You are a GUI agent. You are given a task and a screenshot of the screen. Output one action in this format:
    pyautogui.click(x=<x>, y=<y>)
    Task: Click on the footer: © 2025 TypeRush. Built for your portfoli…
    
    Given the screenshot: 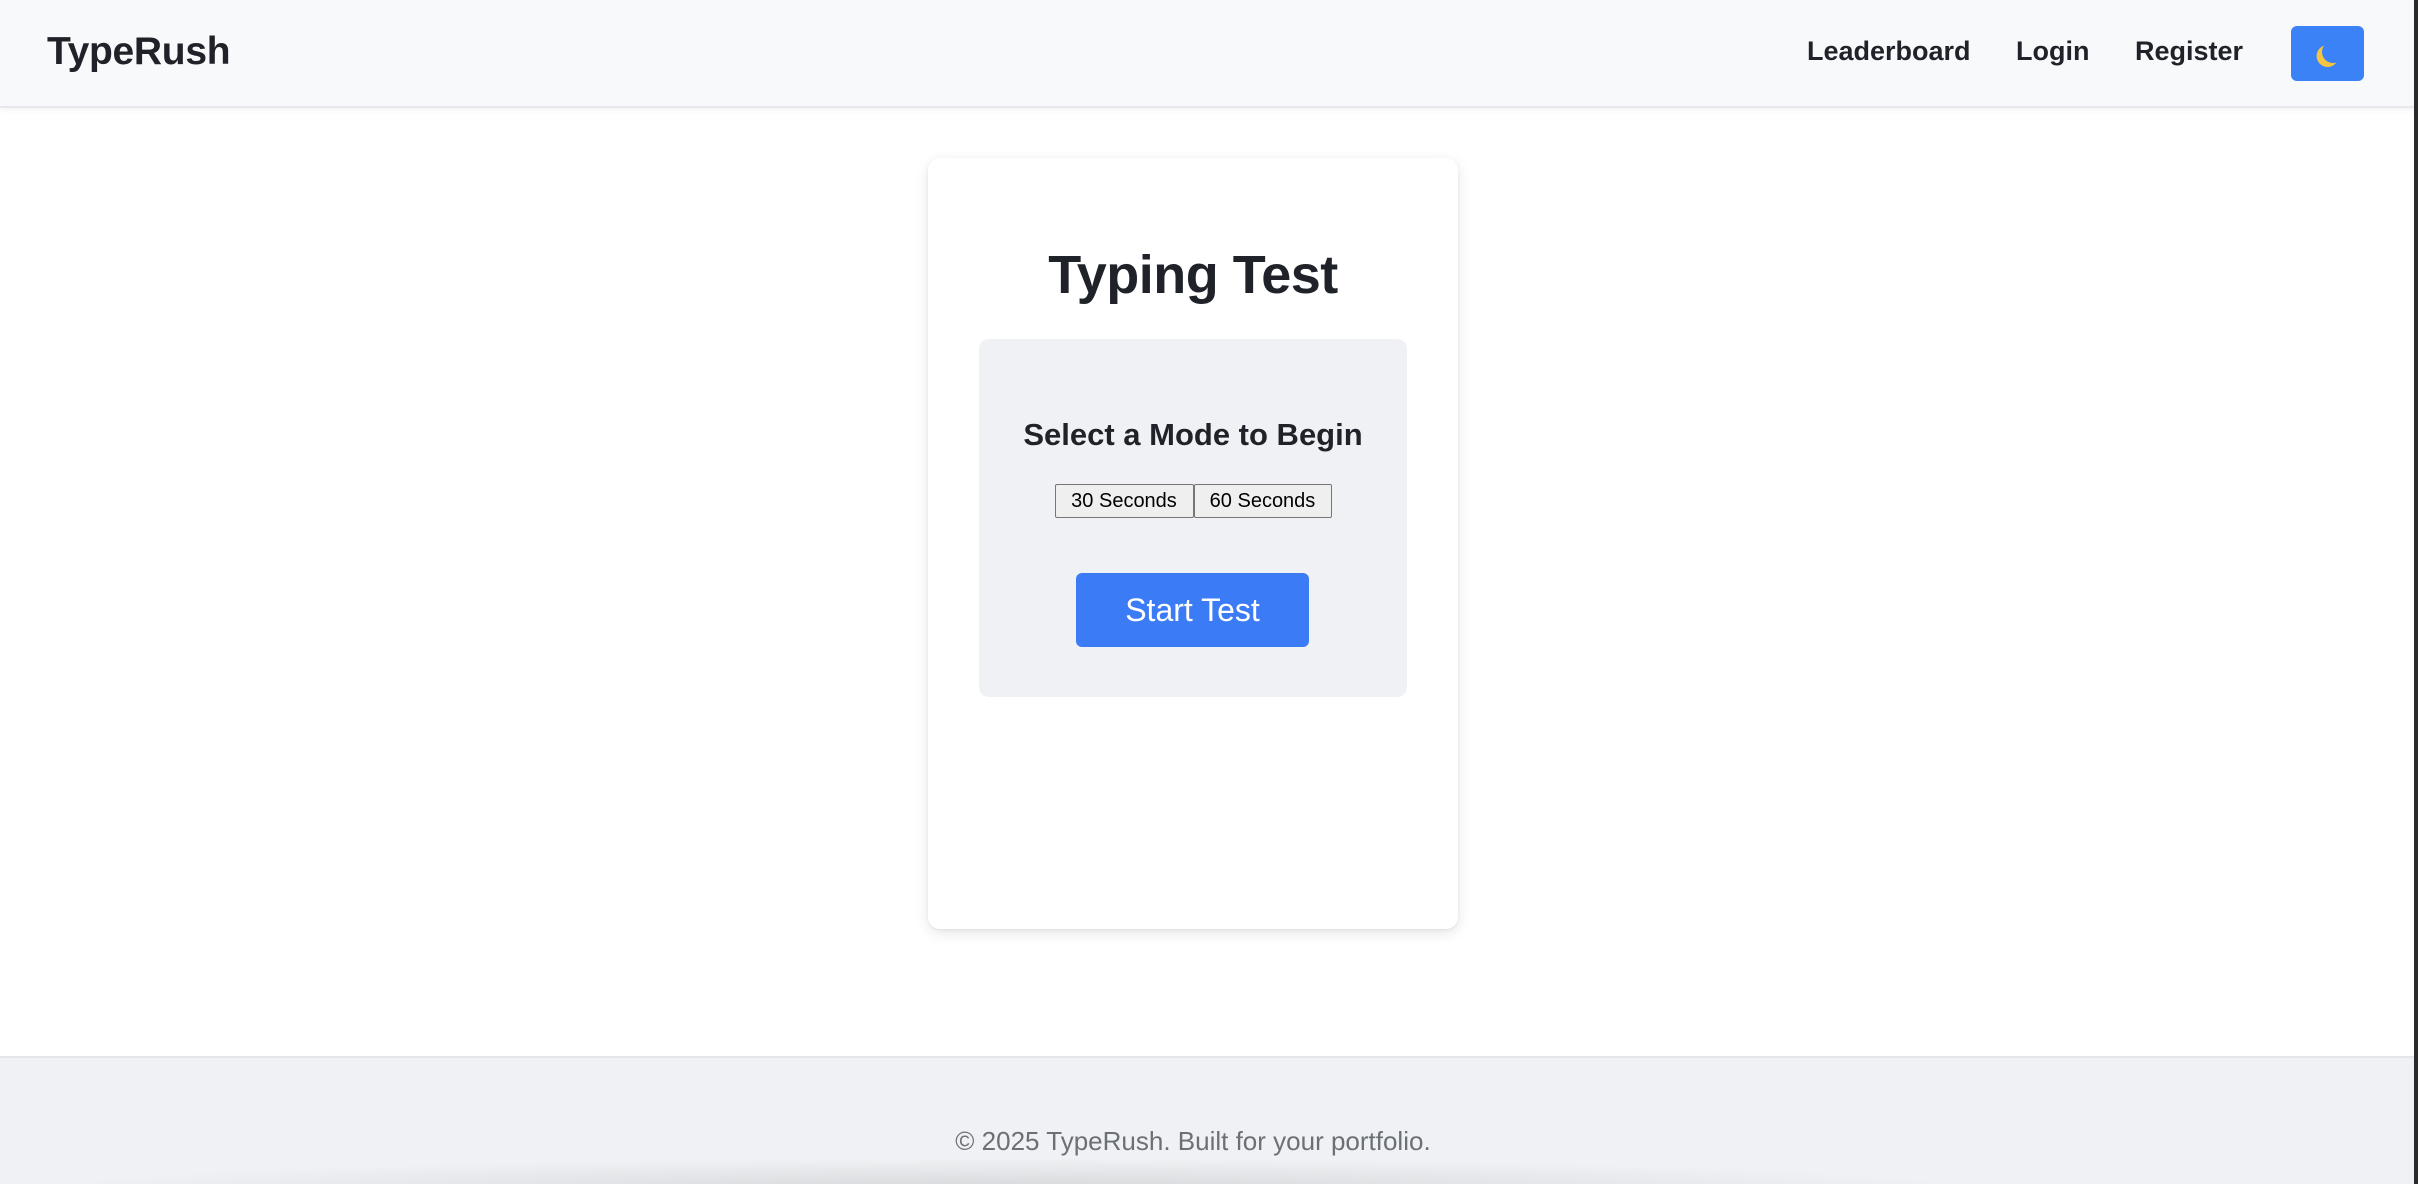 What is the action you would take?
    pyautogui.click(x=1209, y=1120)
    